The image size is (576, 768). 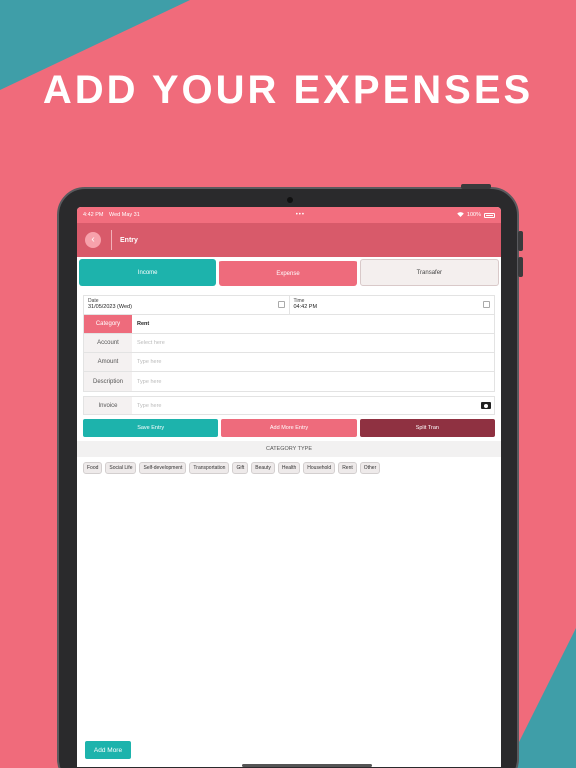 I want to click on account-row: Account Select here, so click(x=289, y=343).